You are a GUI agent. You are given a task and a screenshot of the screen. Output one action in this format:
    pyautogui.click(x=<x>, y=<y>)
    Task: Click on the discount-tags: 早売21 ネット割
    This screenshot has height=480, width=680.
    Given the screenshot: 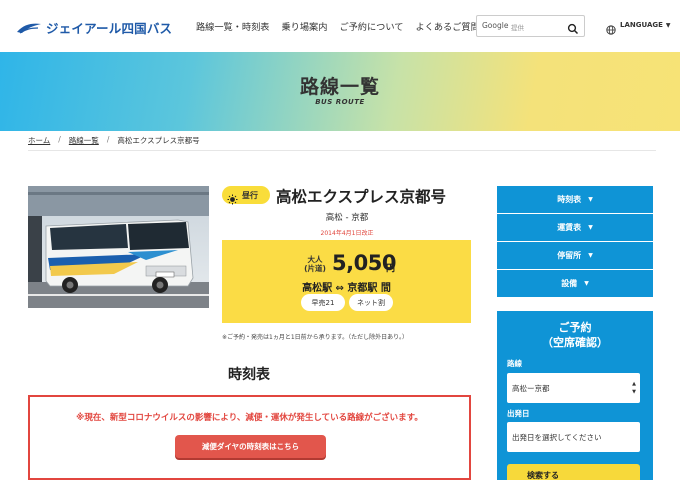 What is the action you would take?
    pyautogui.click(x=349, y=302)
    